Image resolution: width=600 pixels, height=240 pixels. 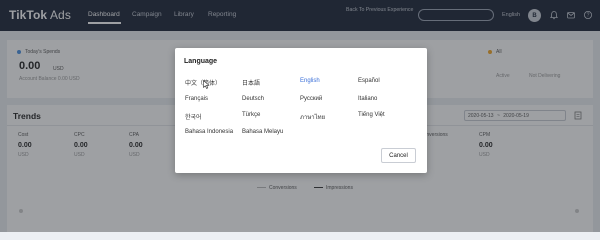 What do you see at coordinates (398, 155) in the screenshot?
I see `cancel-button: Cancel` at bounding box center [398, 155].